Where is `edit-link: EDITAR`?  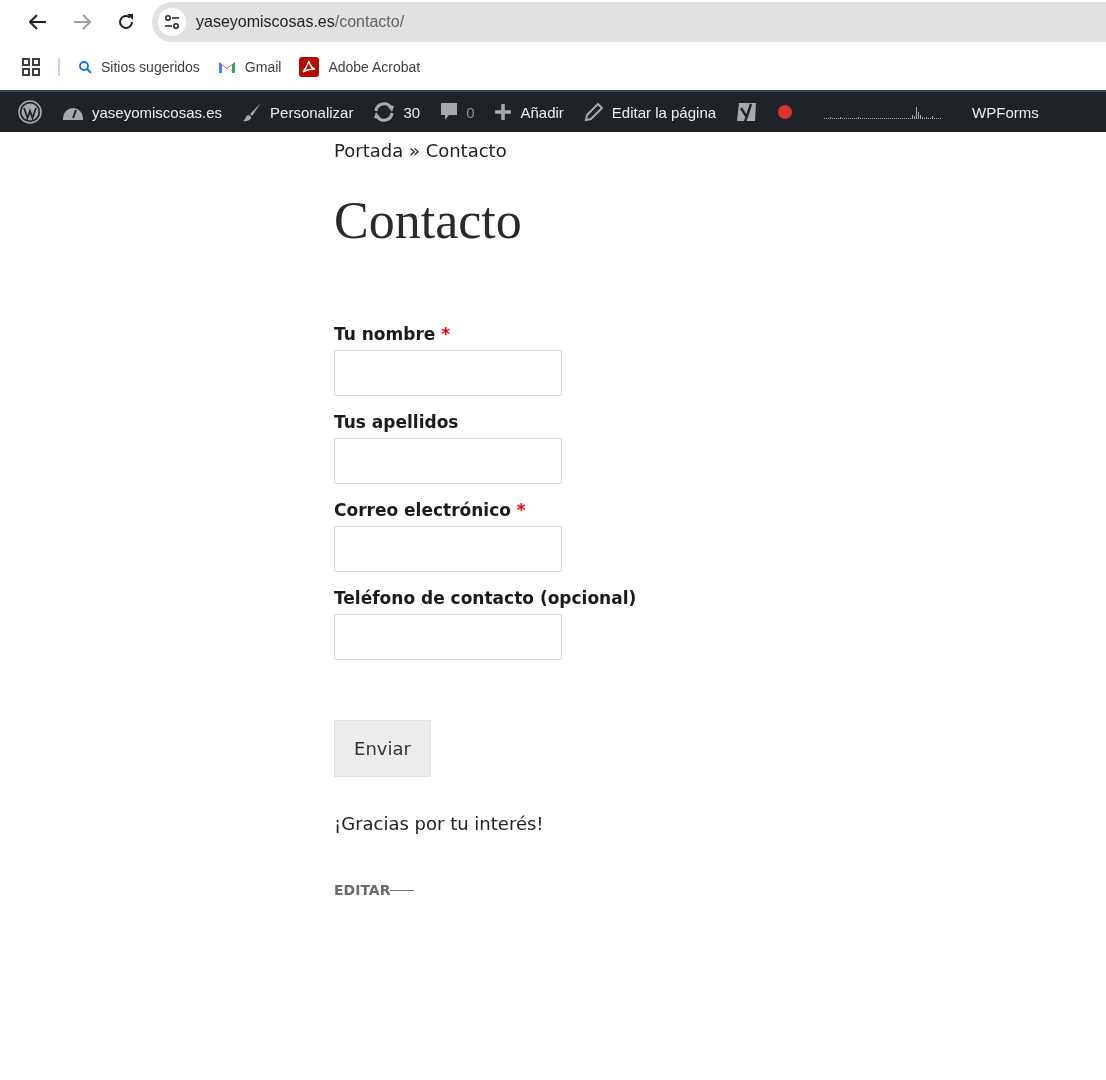
edit-link: EDITAR is located at coordinates (362, 890).